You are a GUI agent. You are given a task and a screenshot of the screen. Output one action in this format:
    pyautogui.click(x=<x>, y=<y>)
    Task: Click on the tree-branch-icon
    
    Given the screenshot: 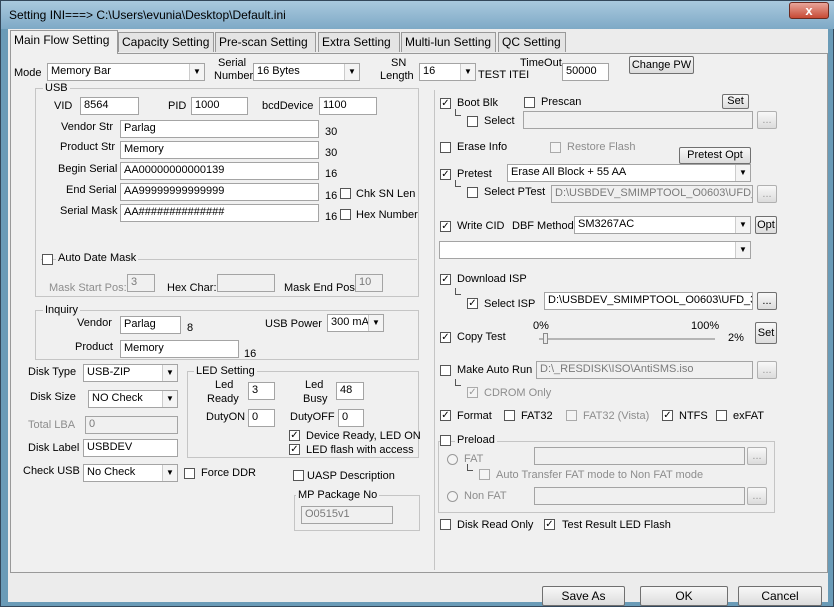 What is the action you would take?
    pyautogui.click(x=470, y=467)
    